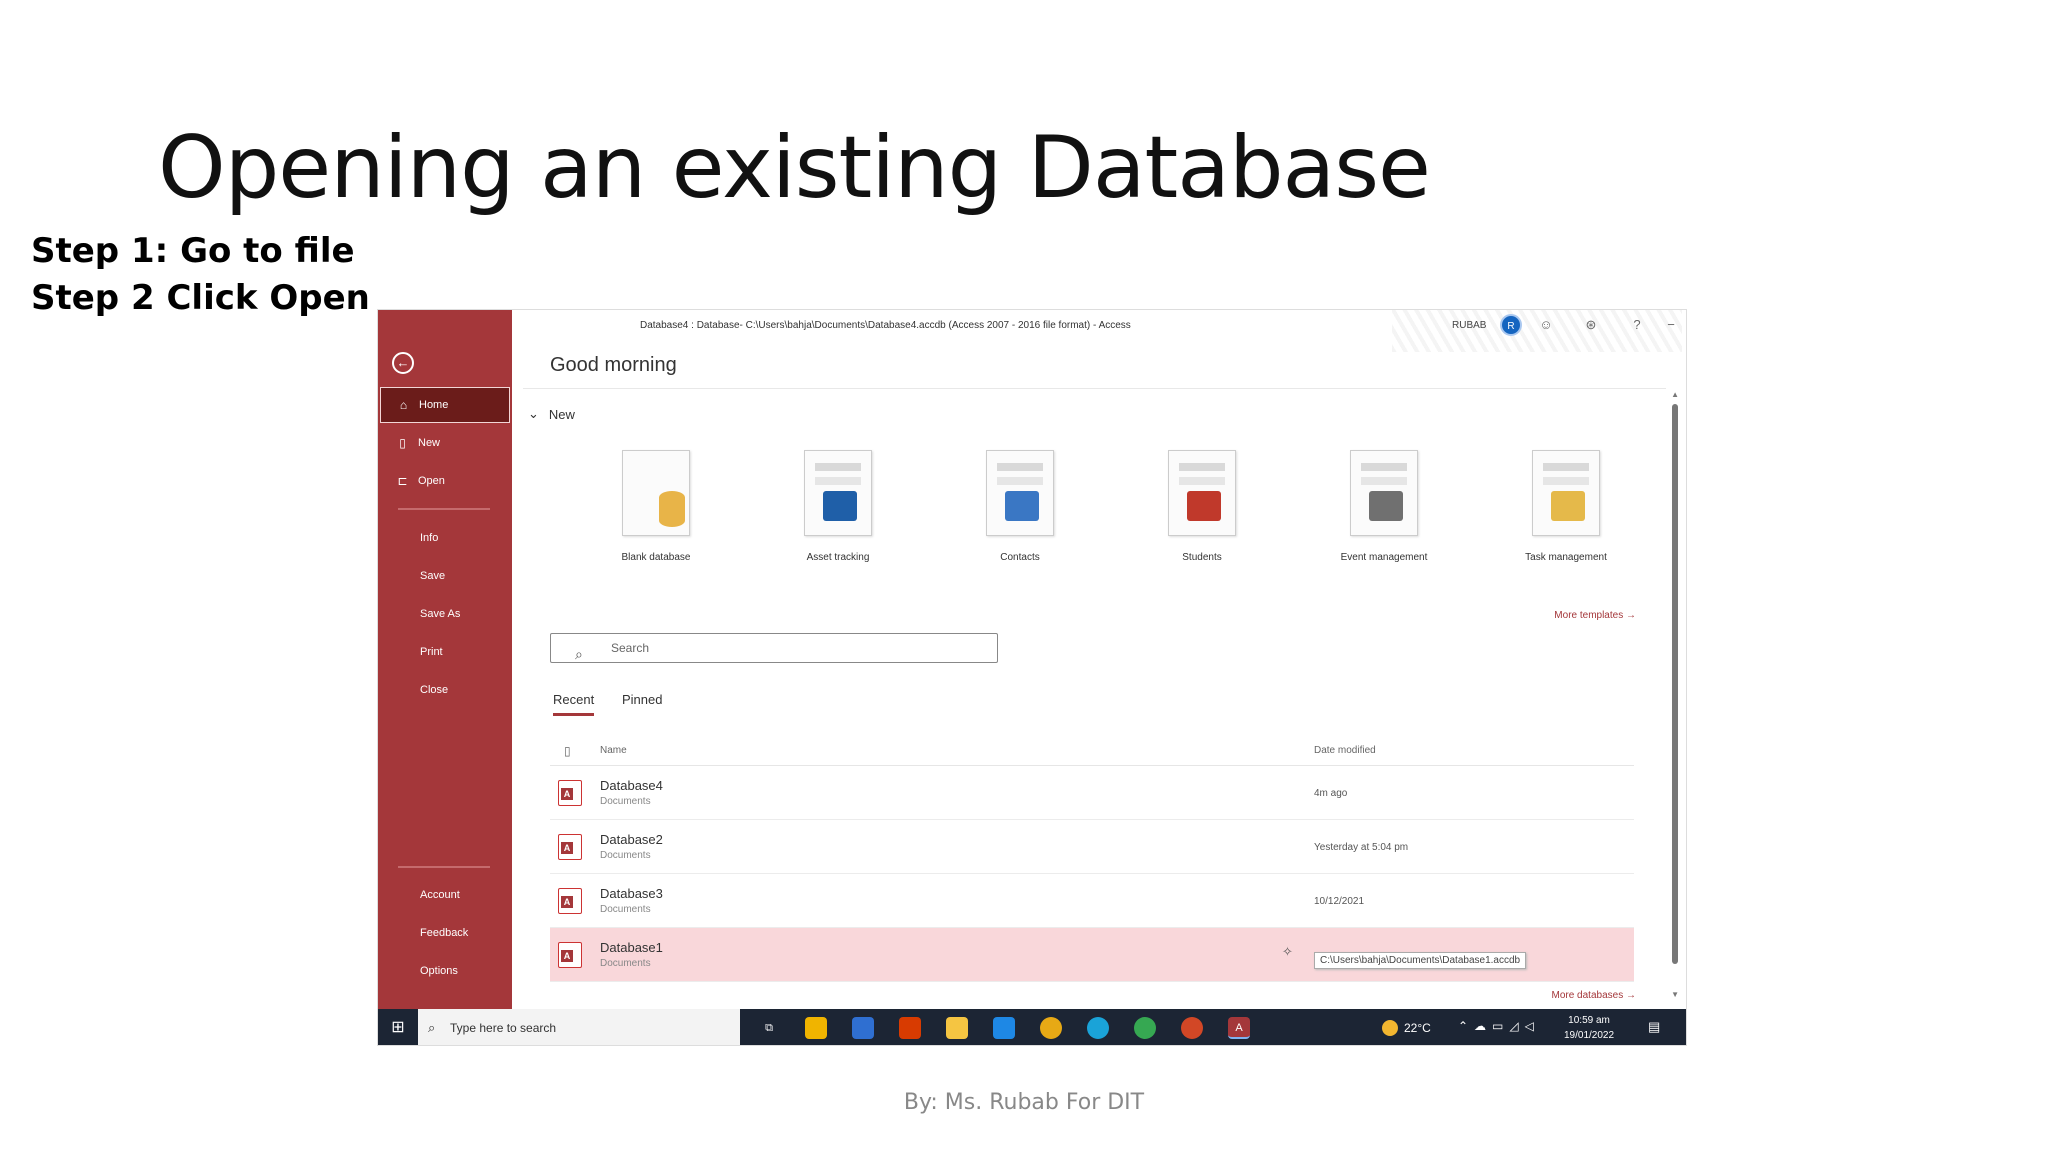  I want to click on steps: Step 1: Go to file Step 2 Click Open, so click(200, 275).